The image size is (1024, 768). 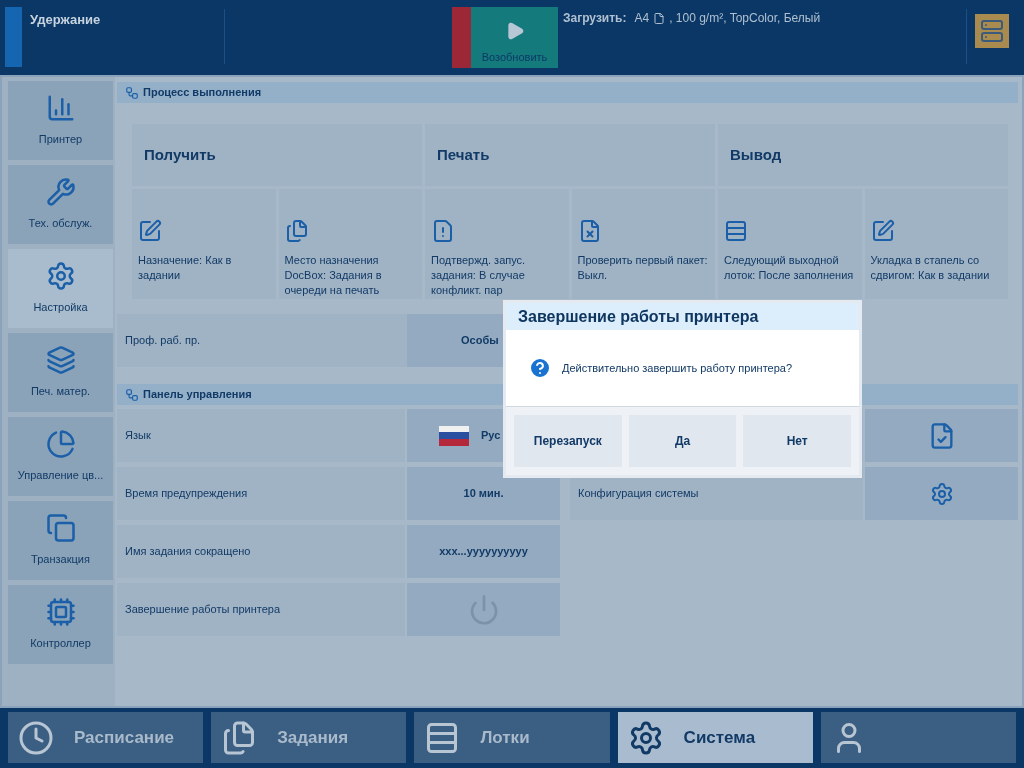 What do you see at coordinates (745, 18) in the screenshot?
I see `paper-details: , 100 g/m², TopColor, Белый` at bounding box center [745, 18].